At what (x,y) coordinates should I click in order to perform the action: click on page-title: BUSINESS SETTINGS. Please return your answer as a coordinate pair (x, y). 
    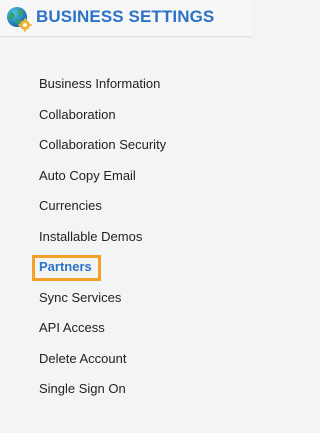
    Looking at the image, I should click on (125, 16).